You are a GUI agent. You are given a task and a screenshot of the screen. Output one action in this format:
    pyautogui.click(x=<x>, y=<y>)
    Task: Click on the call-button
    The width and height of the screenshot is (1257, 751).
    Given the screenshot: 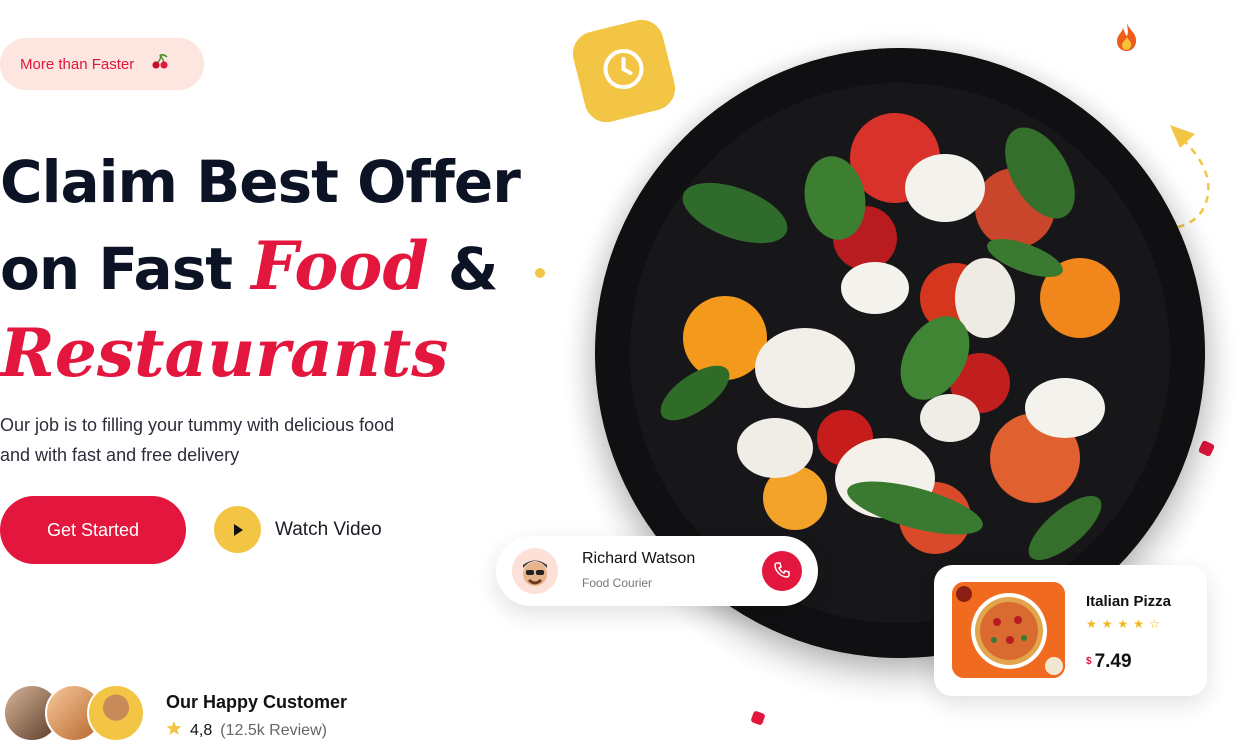 What is the action you would take?
    pyautogui.click(x=782, y=571)
    